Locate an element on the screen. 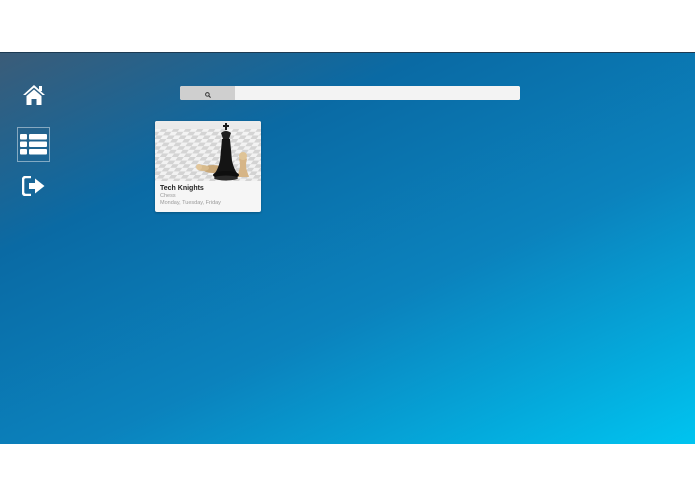 The height and width of the screenshot is (494, 695). sidebar-item-home is located at coordinates (33, 94).